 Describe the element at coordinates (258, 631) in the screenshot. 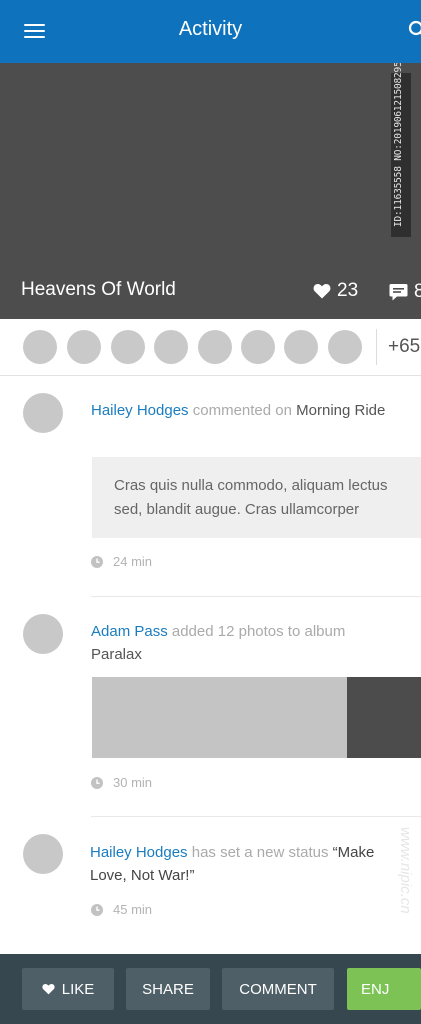

I see `activity-action: added 12 photos to album` at that location.